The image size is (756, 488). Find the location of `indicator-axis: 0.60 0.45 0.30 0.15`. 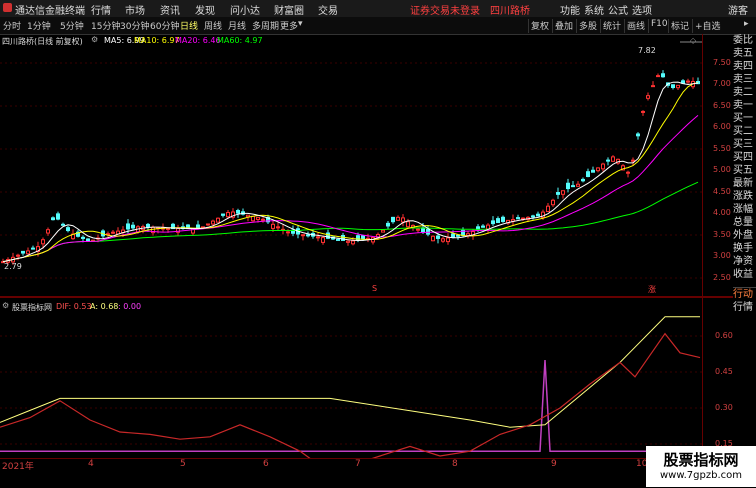

indicator-axis: 0.60 0.45 0.30 0.15 is located at coordinates (718, 378).